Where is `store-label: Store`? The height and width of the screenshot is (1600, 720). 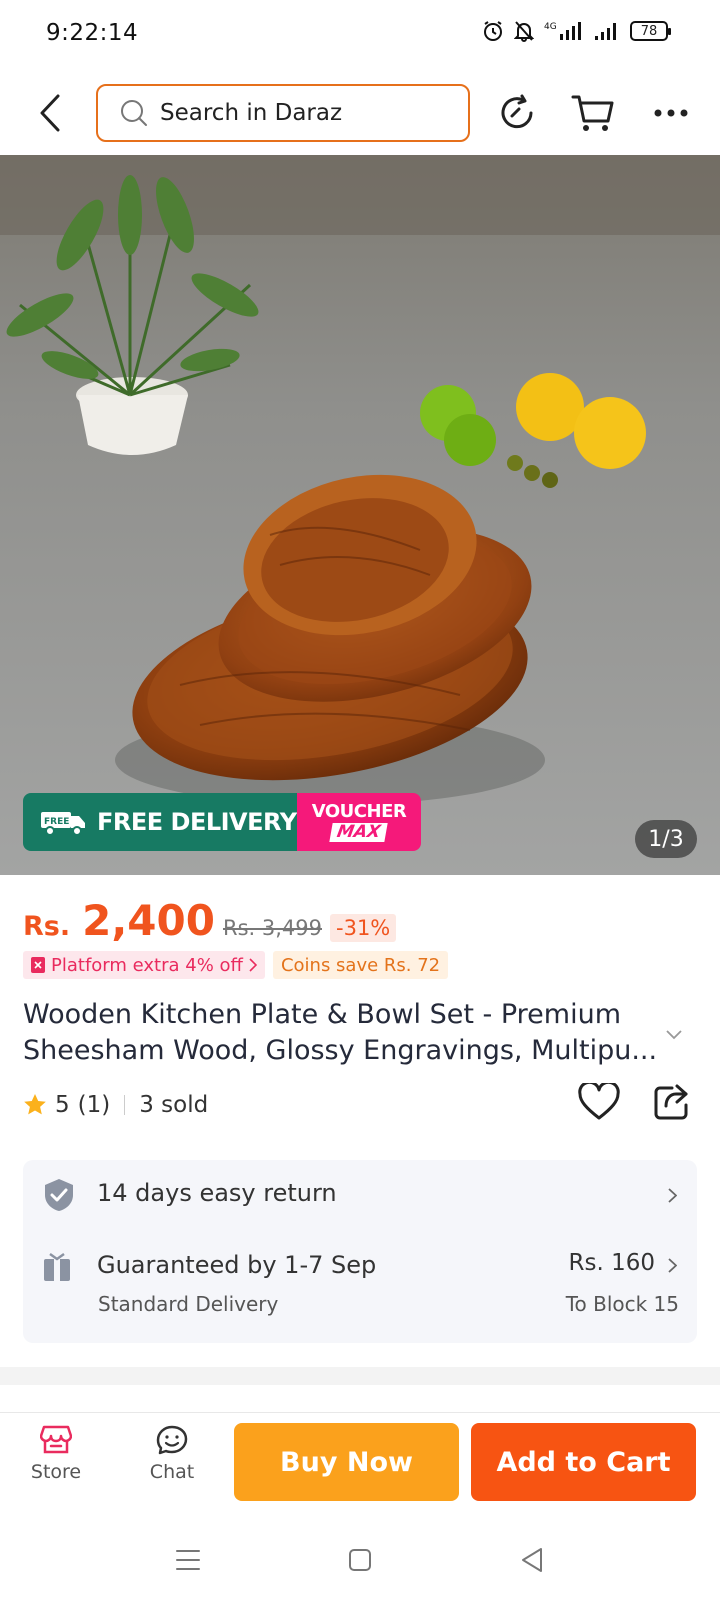
store-label: Store is located at coordinates (56, 1472).